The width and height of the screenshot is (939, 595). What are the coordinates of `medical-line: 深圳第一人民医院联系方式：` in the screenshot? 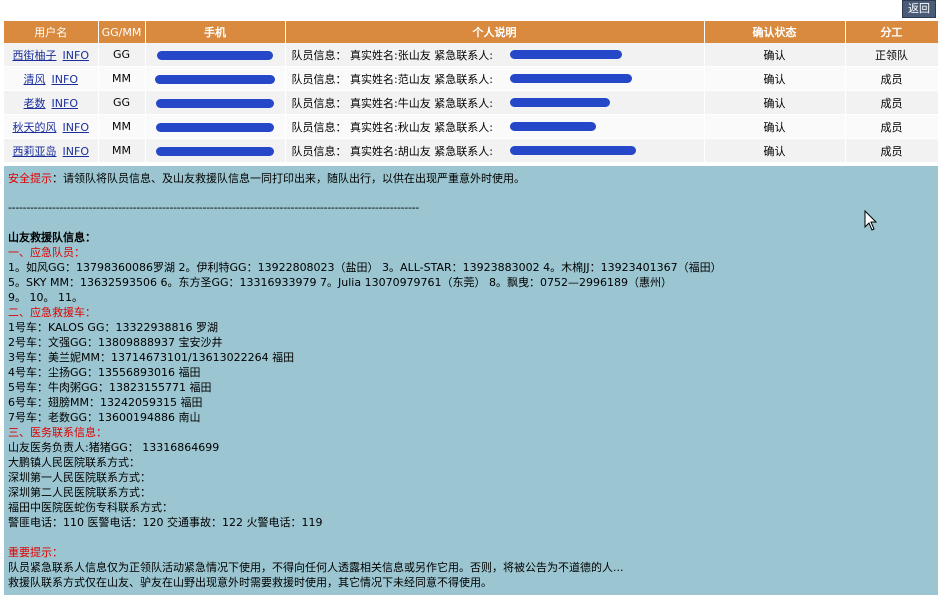 It's located at (79, 477).